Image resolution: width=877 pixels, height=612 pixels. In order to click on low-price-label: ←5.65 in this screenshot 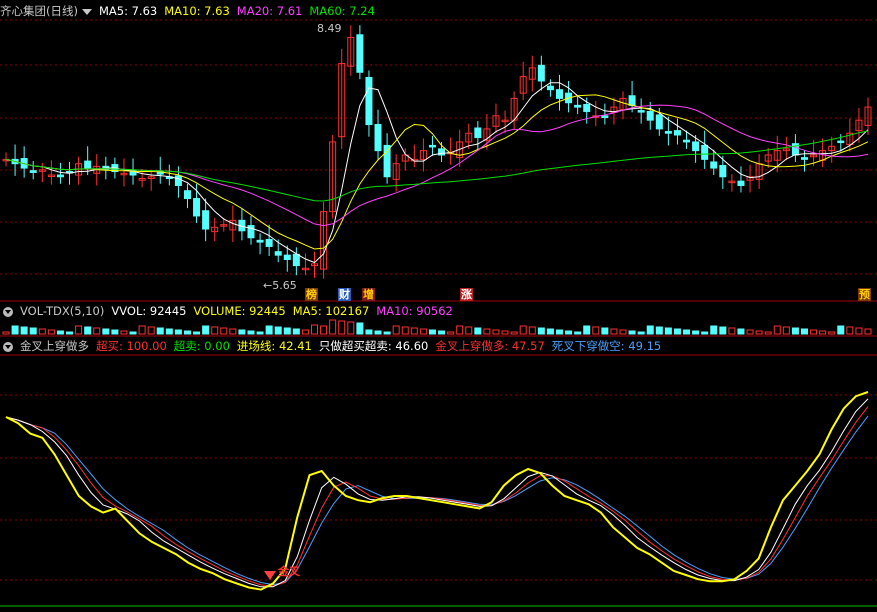, I will do `click(280, 285)`.